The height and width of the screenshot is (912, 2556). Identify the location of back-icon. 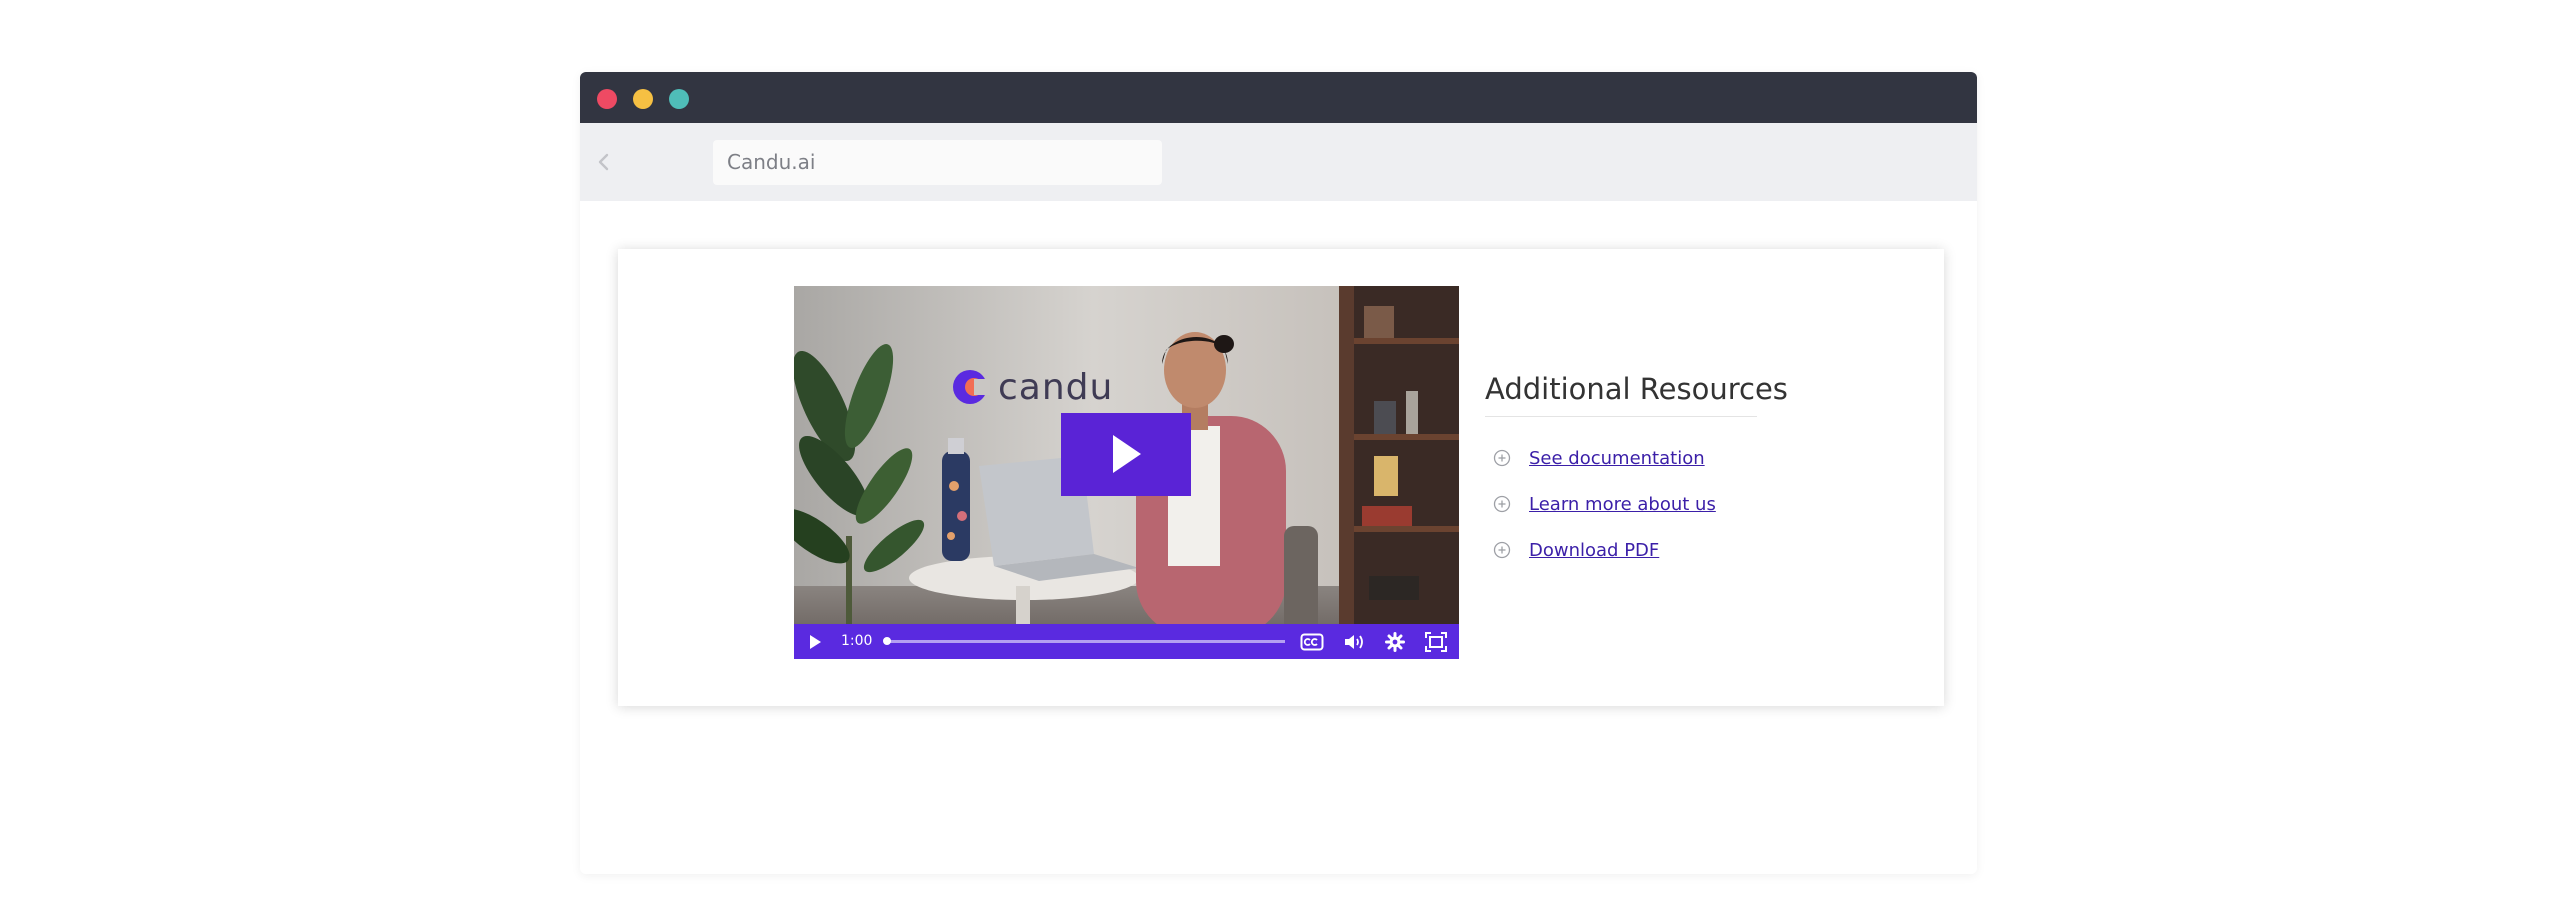
(604, 162).